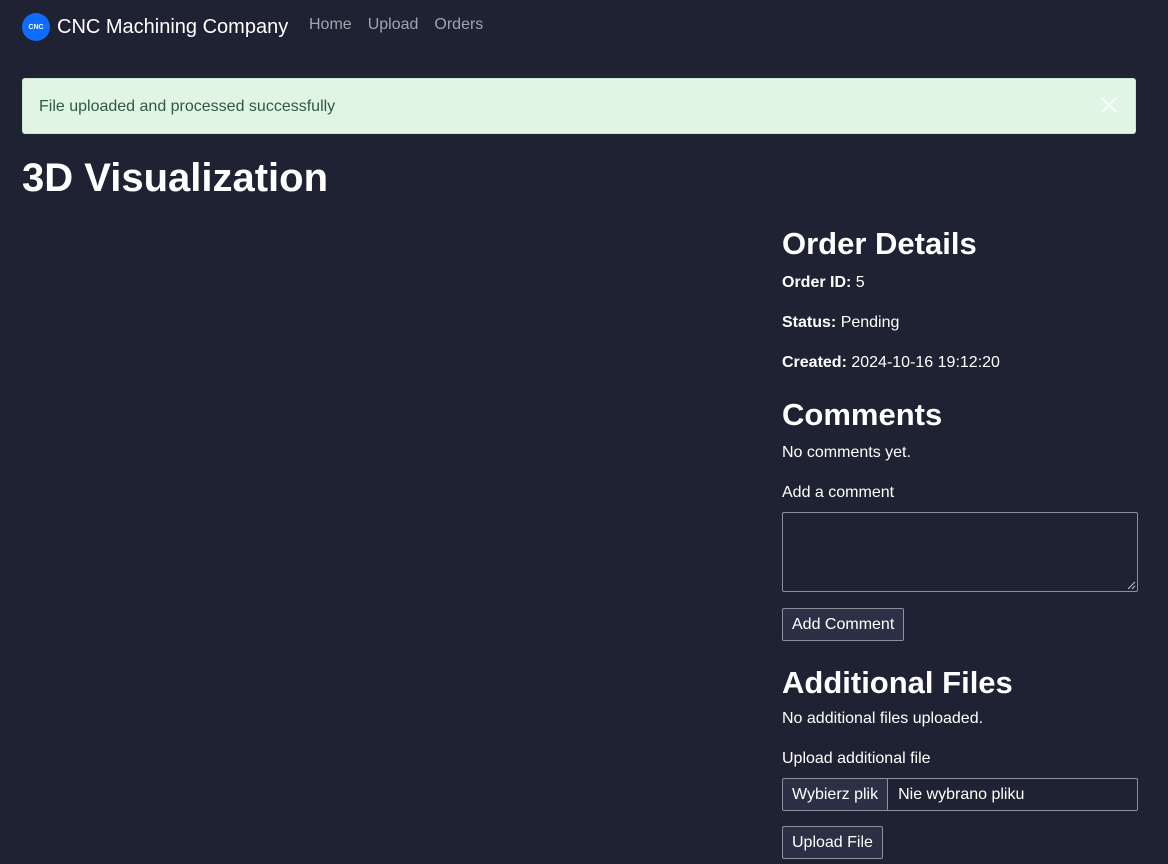 This screenshot has height=864, width=1168. I want to click on nav-link-upload: Upload, so click(393, 25).